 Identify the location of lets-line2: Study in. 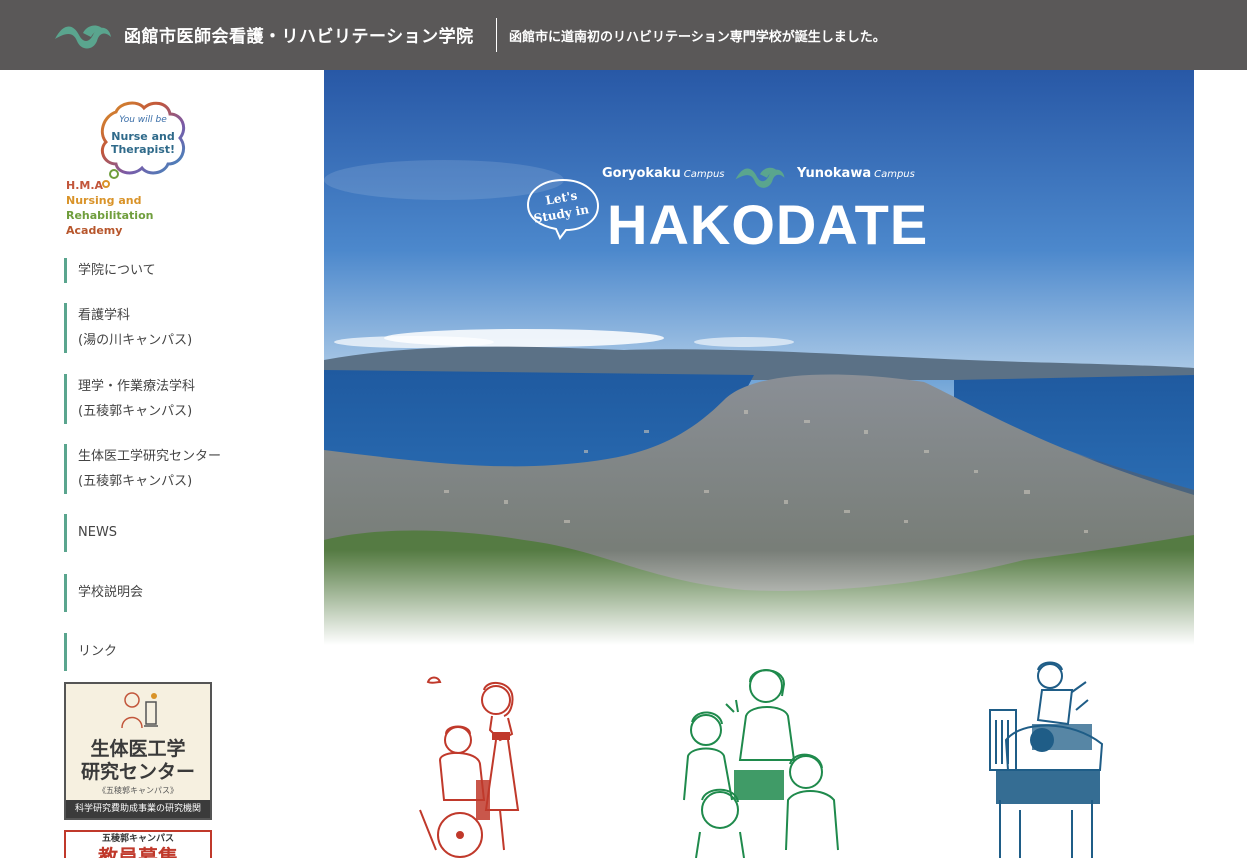
(562, 214).